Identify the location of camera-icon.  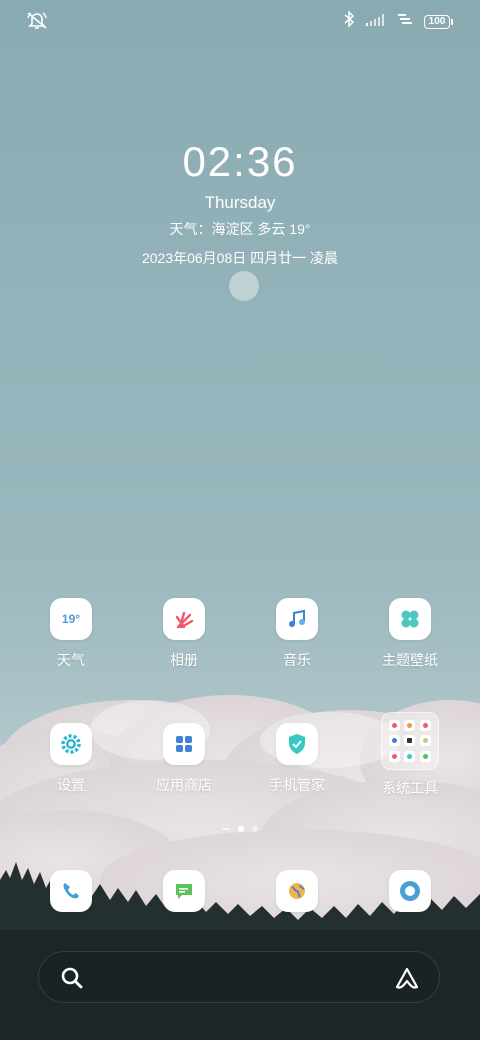
(410, 891).